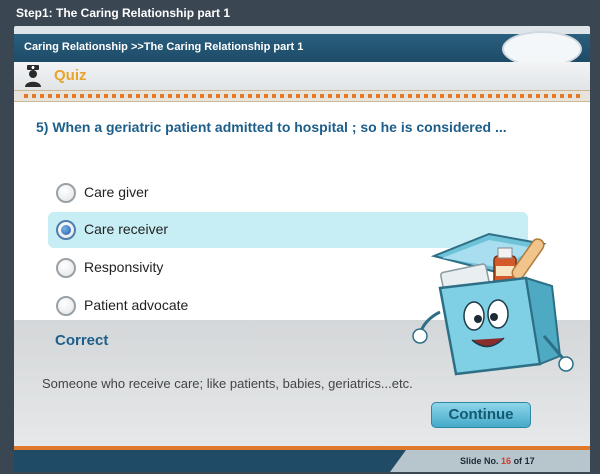  I want to click on slide-counter: Slide No. 16 of 17, so click(497, 461).